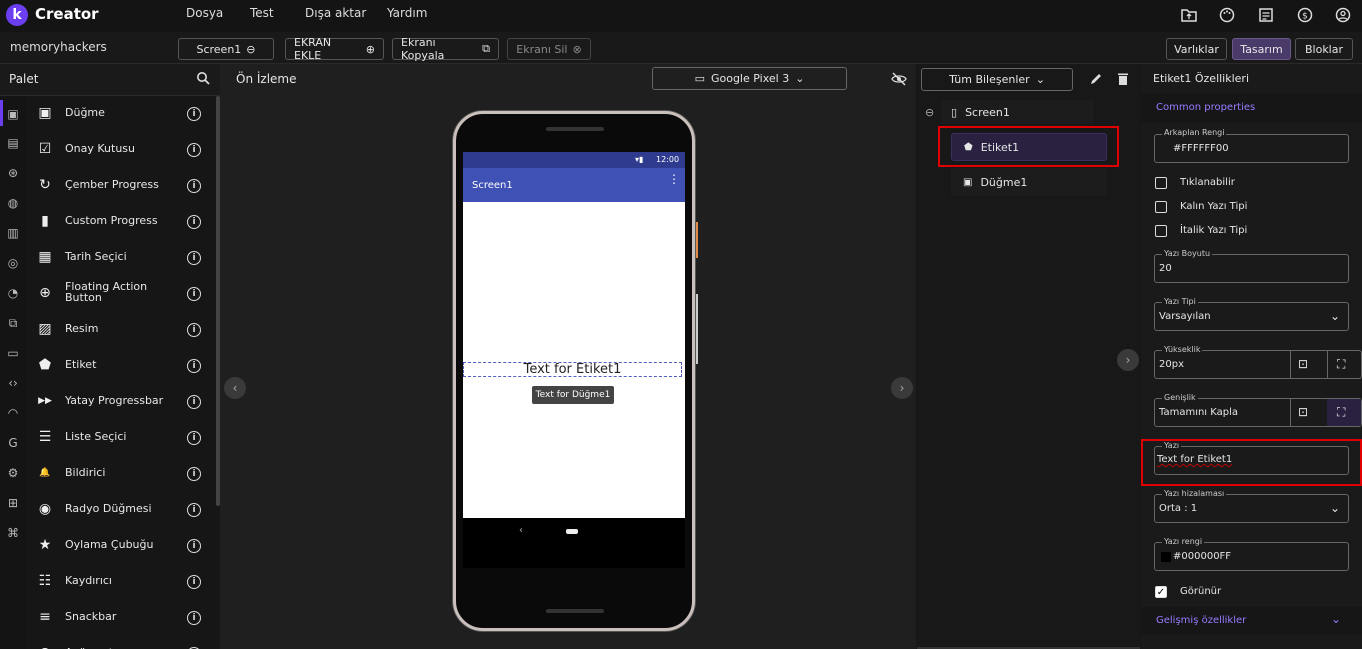  I want to click on ui-components-icon: ▣, so click(13, 114).